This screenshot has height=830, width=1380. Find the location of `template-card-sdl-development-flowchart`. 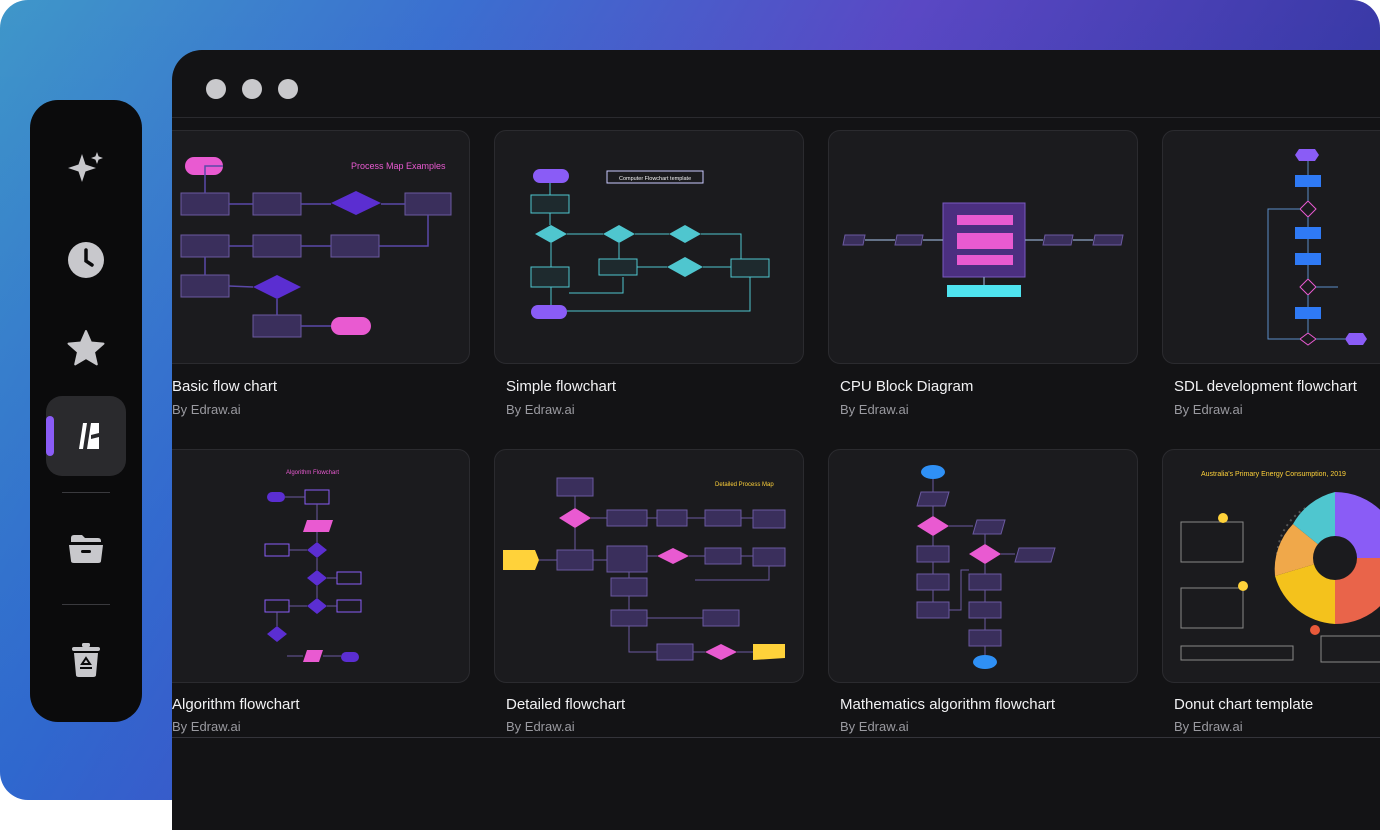

template-card-sdl-development-flowchart is located at coordinates (1271, 247).